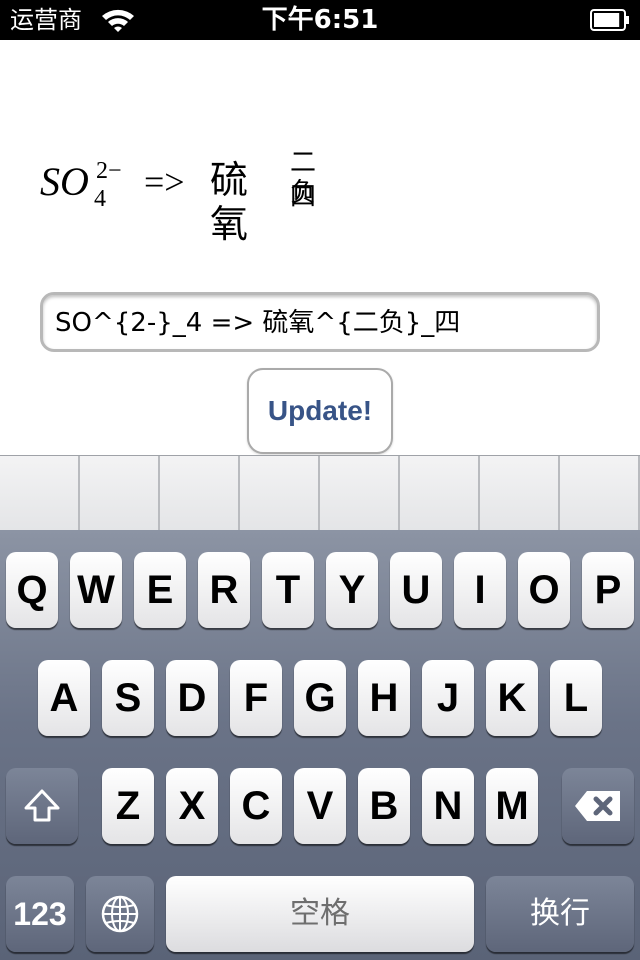 The image size is (640, 960). What do you see at coordinates (229, 202) in the screenshot?
I see `formula-cjk-base: 硫氧` at bounding box center [229, 202].